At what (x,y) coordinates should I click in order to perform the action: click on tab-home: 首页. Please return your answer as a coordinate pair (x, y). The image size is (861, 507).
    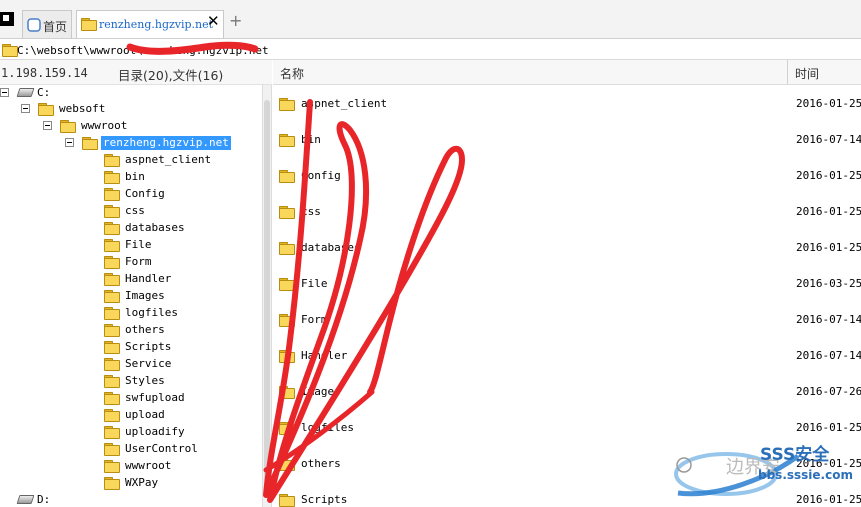
    Looking at the image, I should click on (47, 24).